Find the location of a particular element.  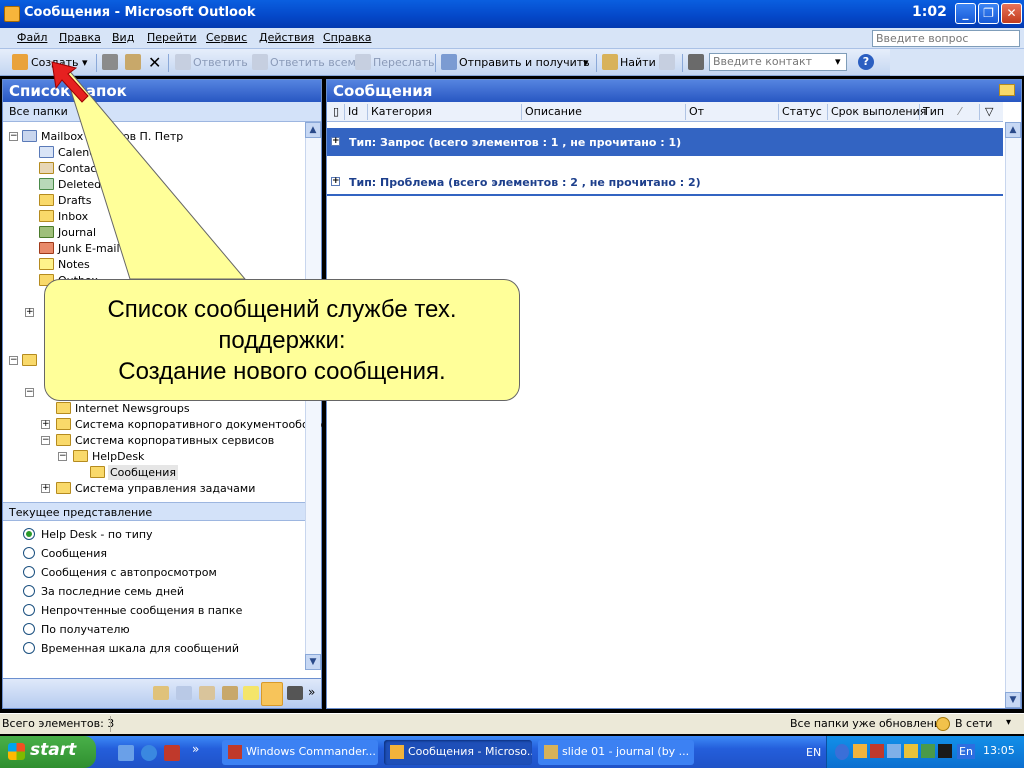

column-type: Тип is located at coordinates (933, 111).